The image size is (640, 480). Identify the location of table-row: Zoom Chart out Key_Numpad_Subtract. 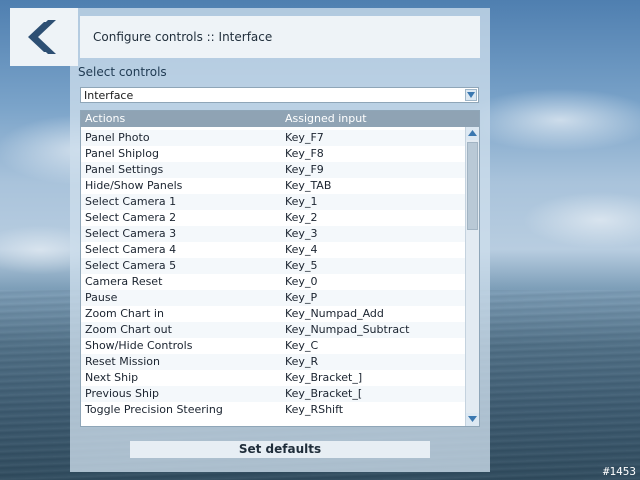
(273, 330).